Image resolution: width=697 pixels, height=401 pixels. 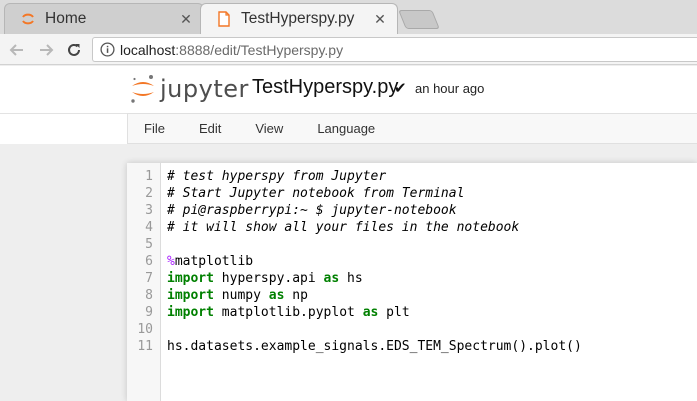 I want to click on line-number: 2, so click(x=149, y=193).